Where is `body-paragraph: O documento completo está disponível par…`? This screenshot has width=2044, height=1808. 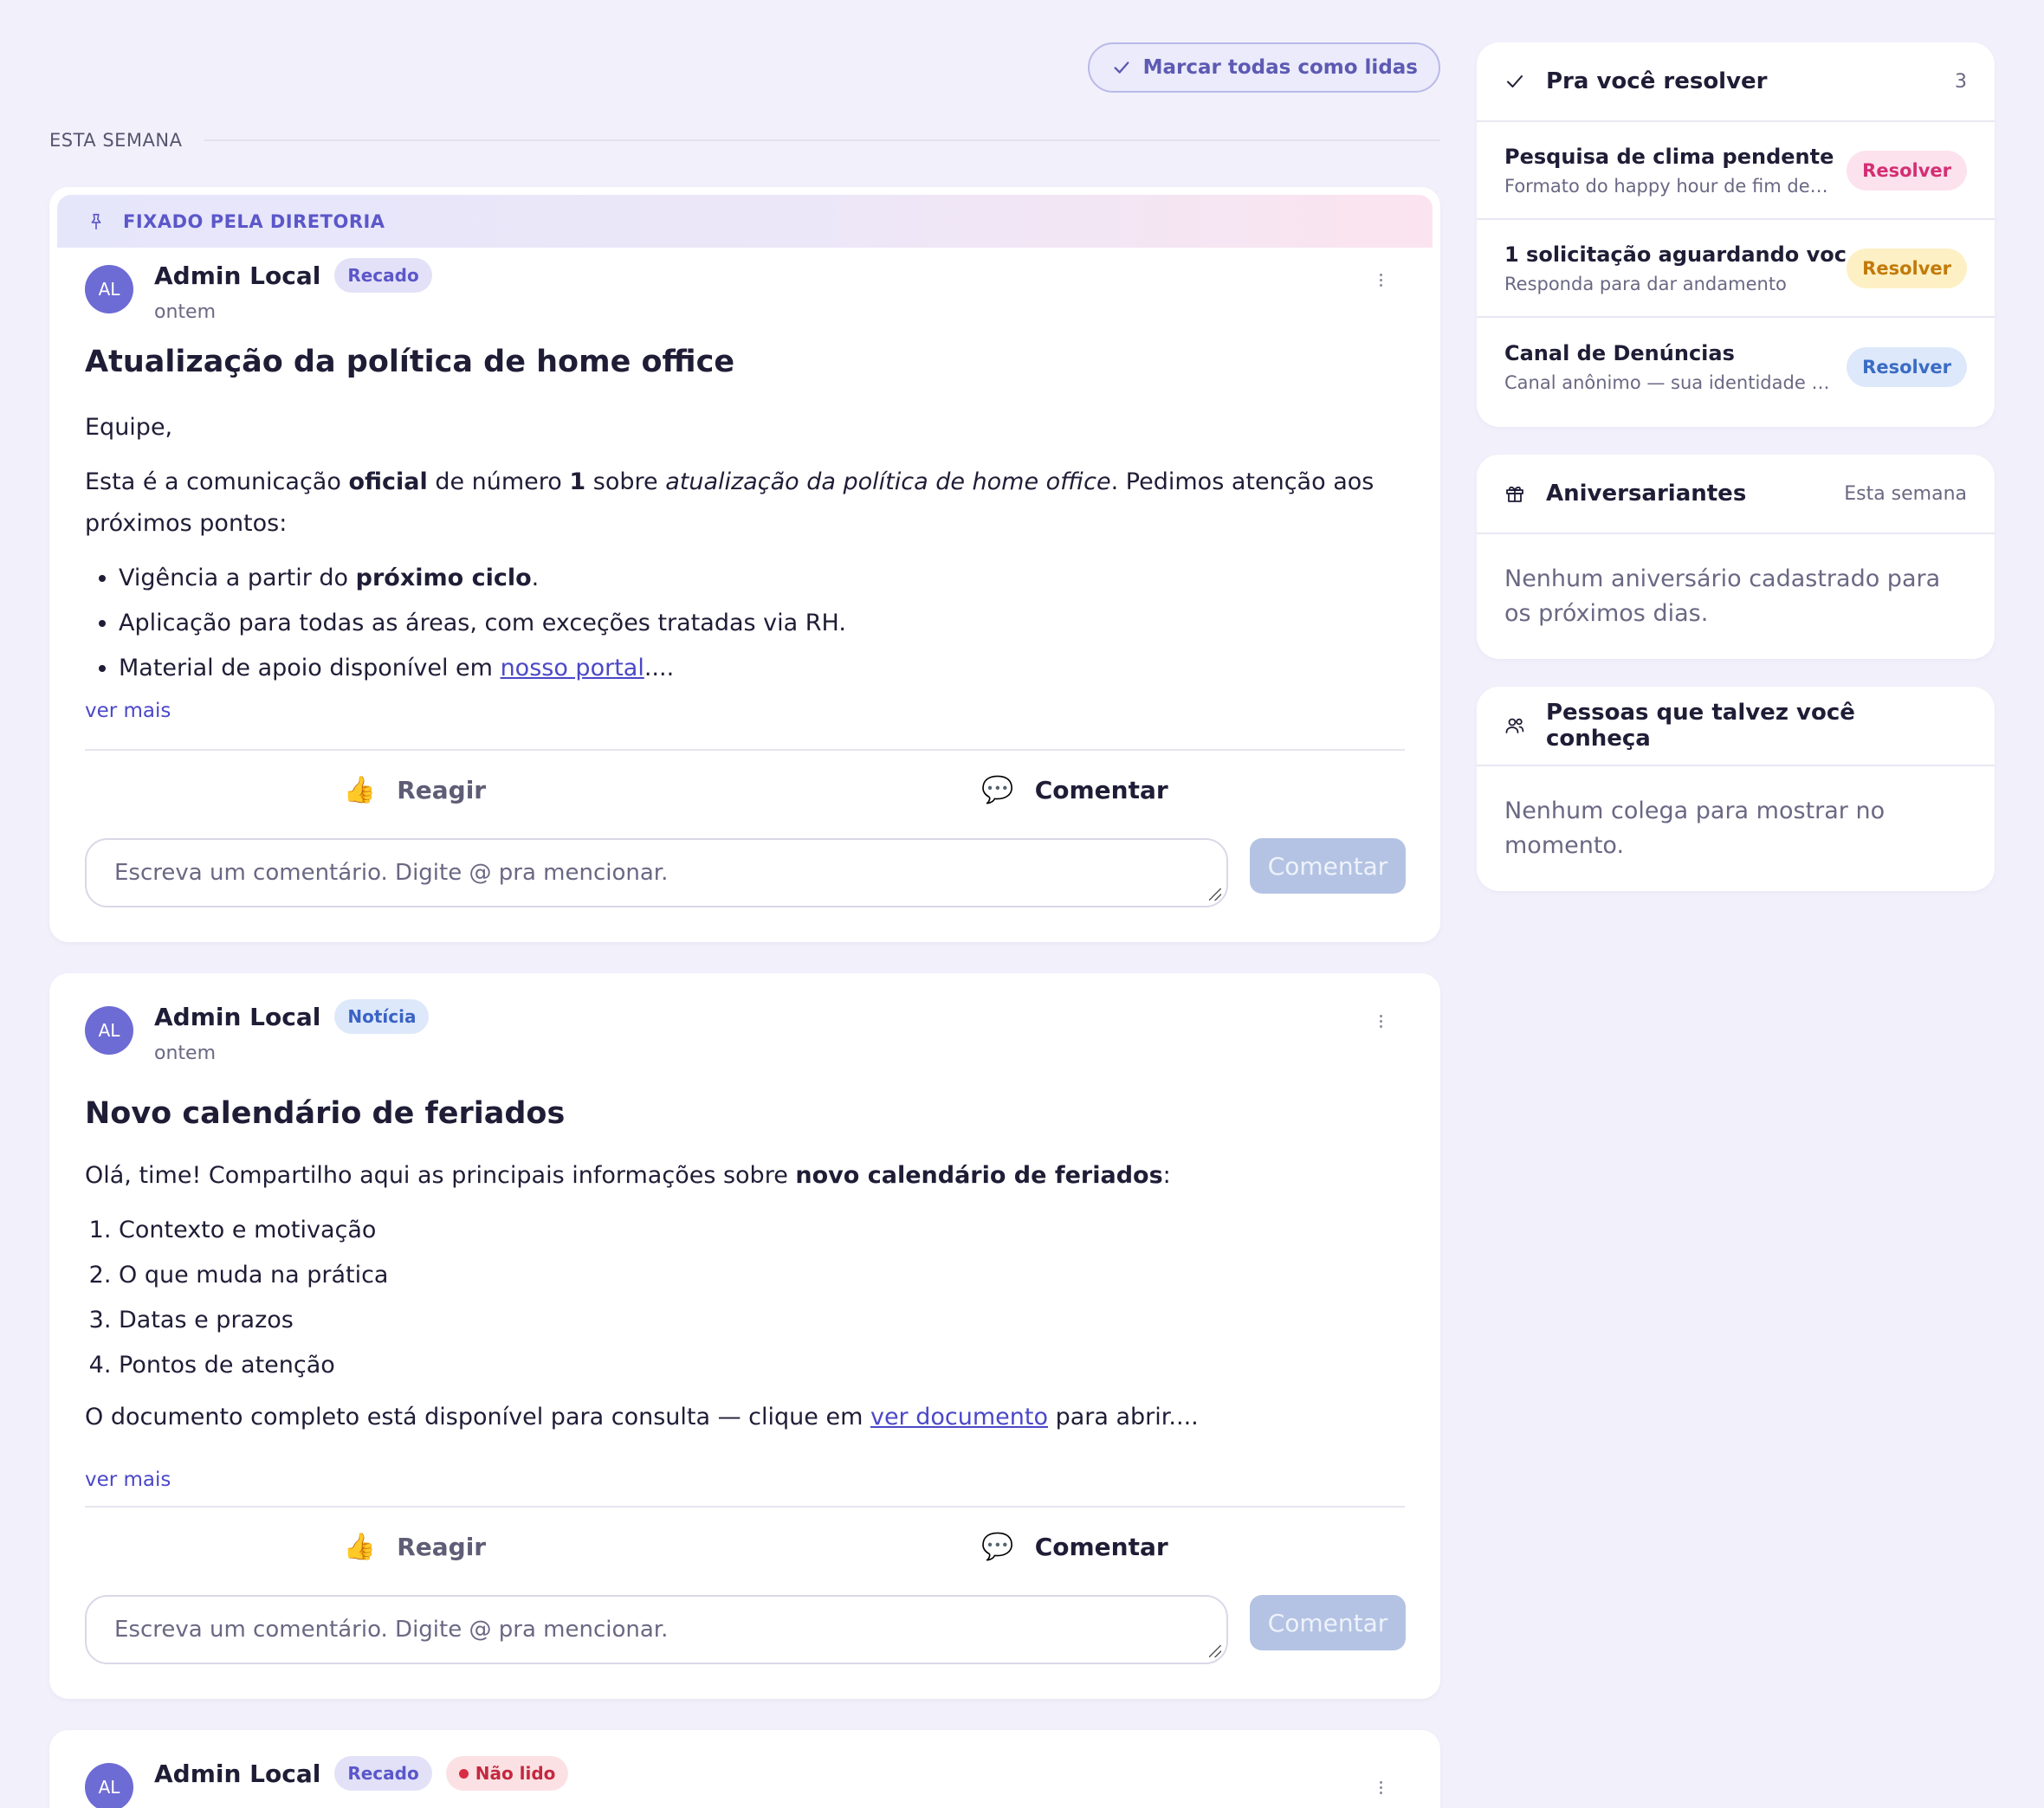 body-paragraph: O documento completo está disponível par… is located at coordinates (642, 1417).